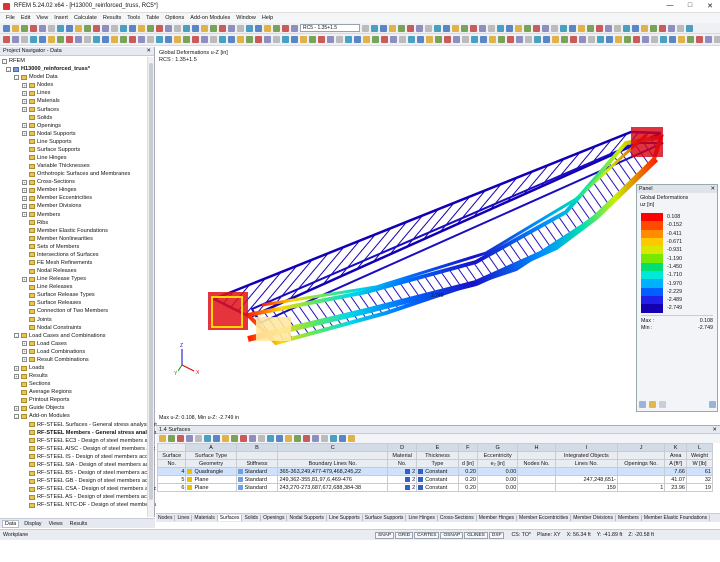  What do you see at coordinates (171, 471) in the screenshot?
I see `table-cell: 4` at bounding box center [171, 471].